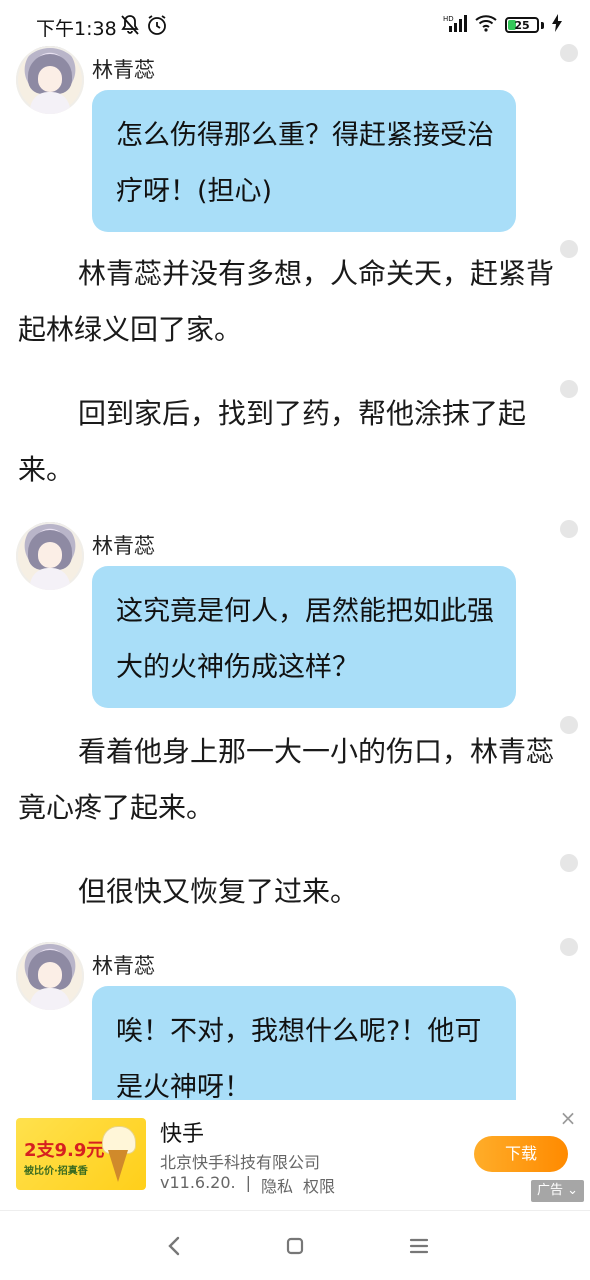 This screenshot has height=1280, width=590. I want to click on battery-level: 25, so click(522, 25).